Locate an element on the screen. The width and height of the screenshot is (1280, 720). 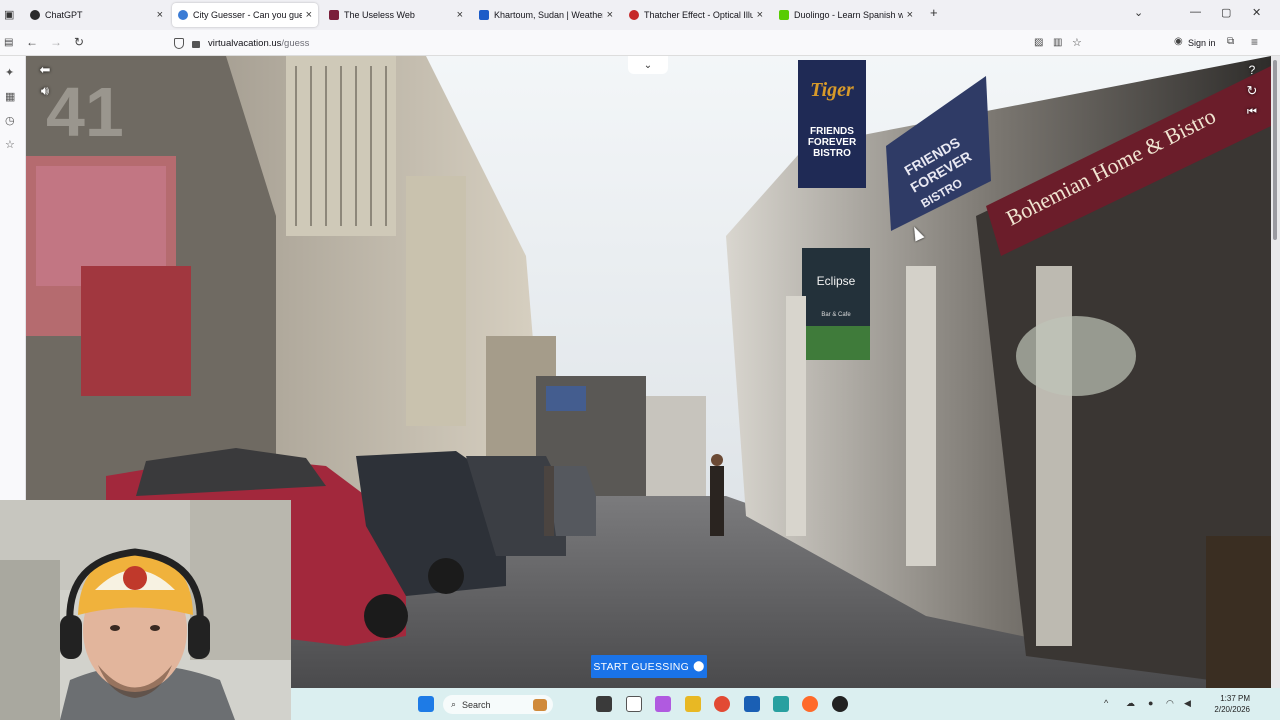
task-view-icon is located at coordinates (604, 704).